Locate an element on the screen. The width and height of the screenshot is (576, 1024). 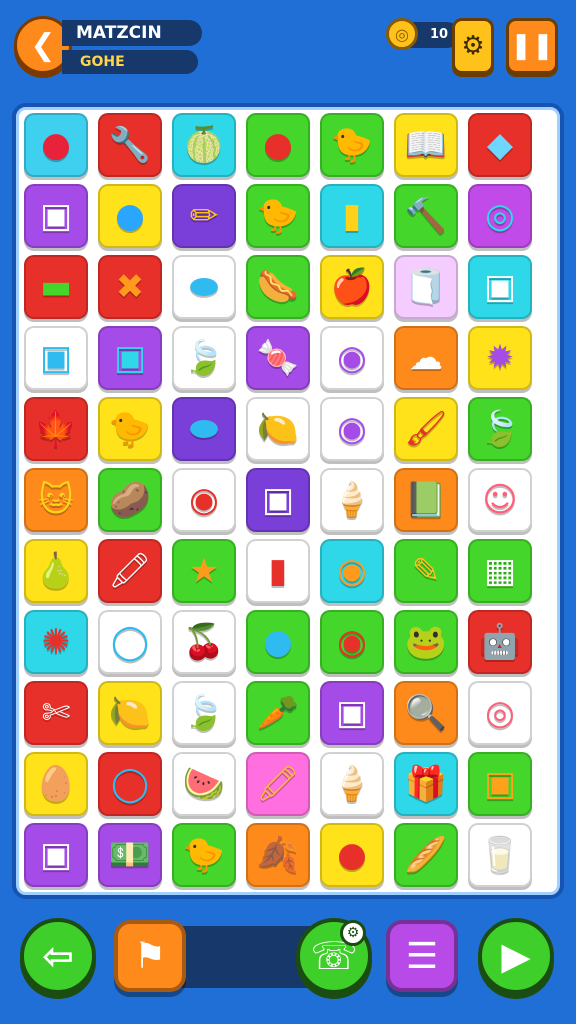
yellow-chick-tile: 🐤 is located at coordinates (204, 855).